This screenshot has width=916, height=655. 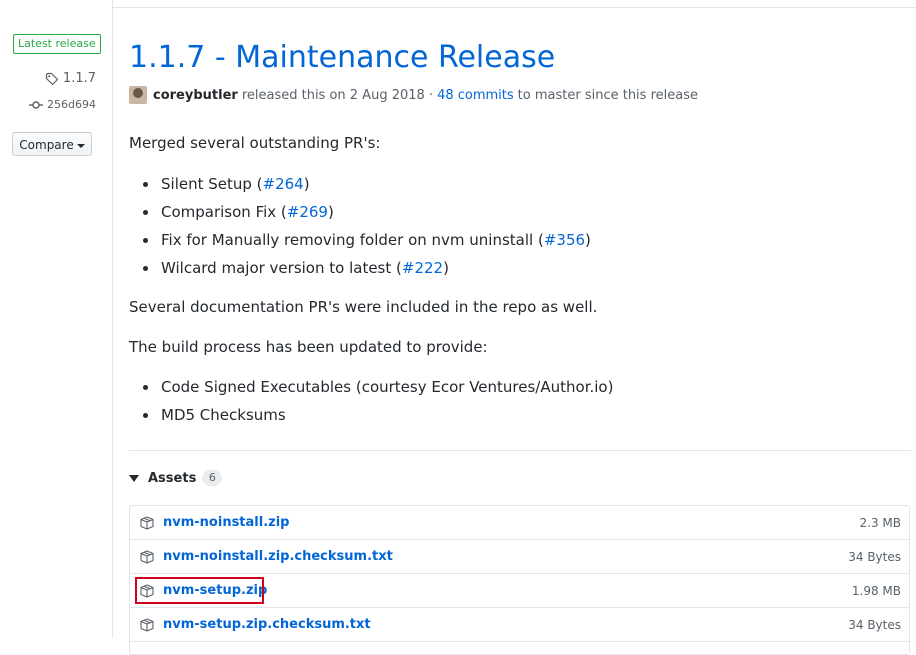 I want to click on author-link: coreybutler, so click(x=195, y=95).